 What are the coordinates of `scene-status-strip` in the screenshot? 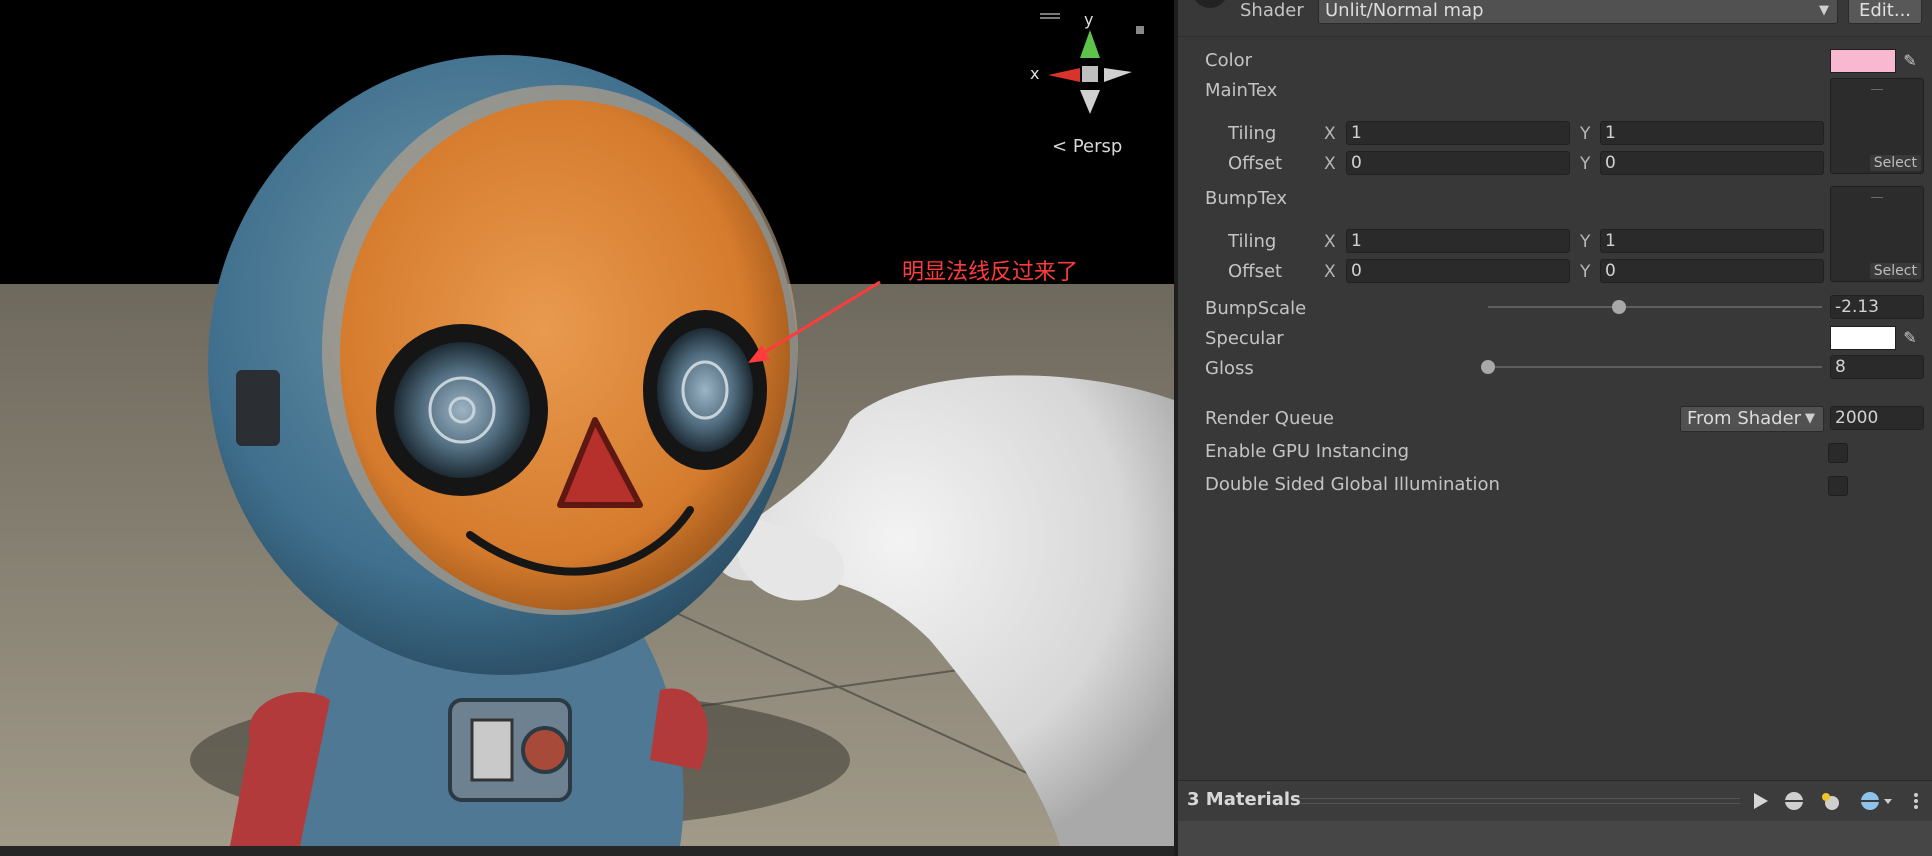 It's located at (587, 851).